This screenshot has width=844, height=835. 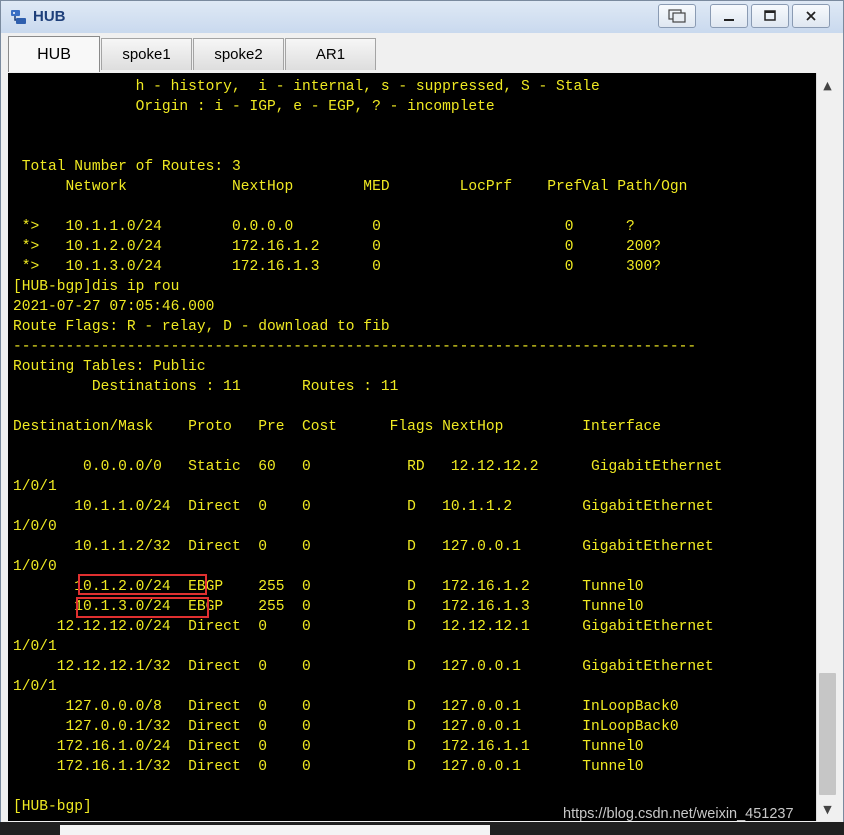 What do you see at coordinates (324, 227) in the screenshot?
I see `terminal-line: *> 10.1.1.0/24 0.0.0.0 0 0 ?` at bounding box center [324, 227].